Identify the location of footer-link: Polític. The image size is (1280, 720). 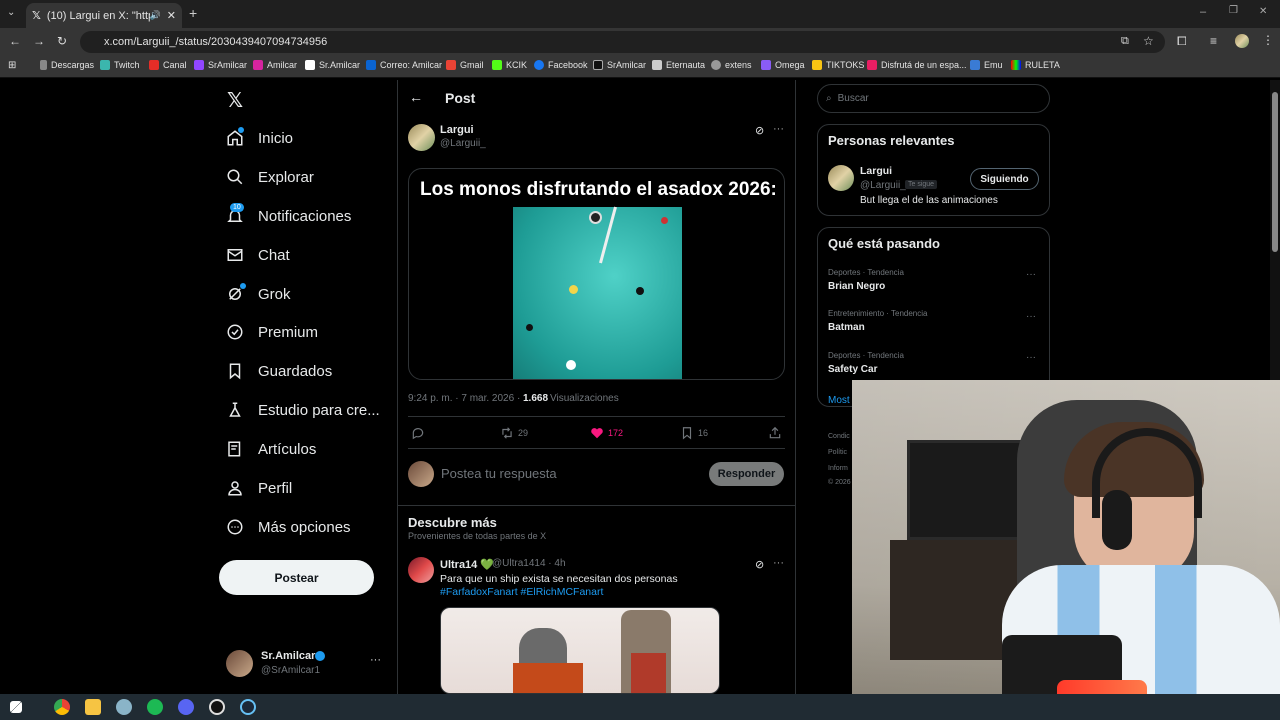
(837, 452).